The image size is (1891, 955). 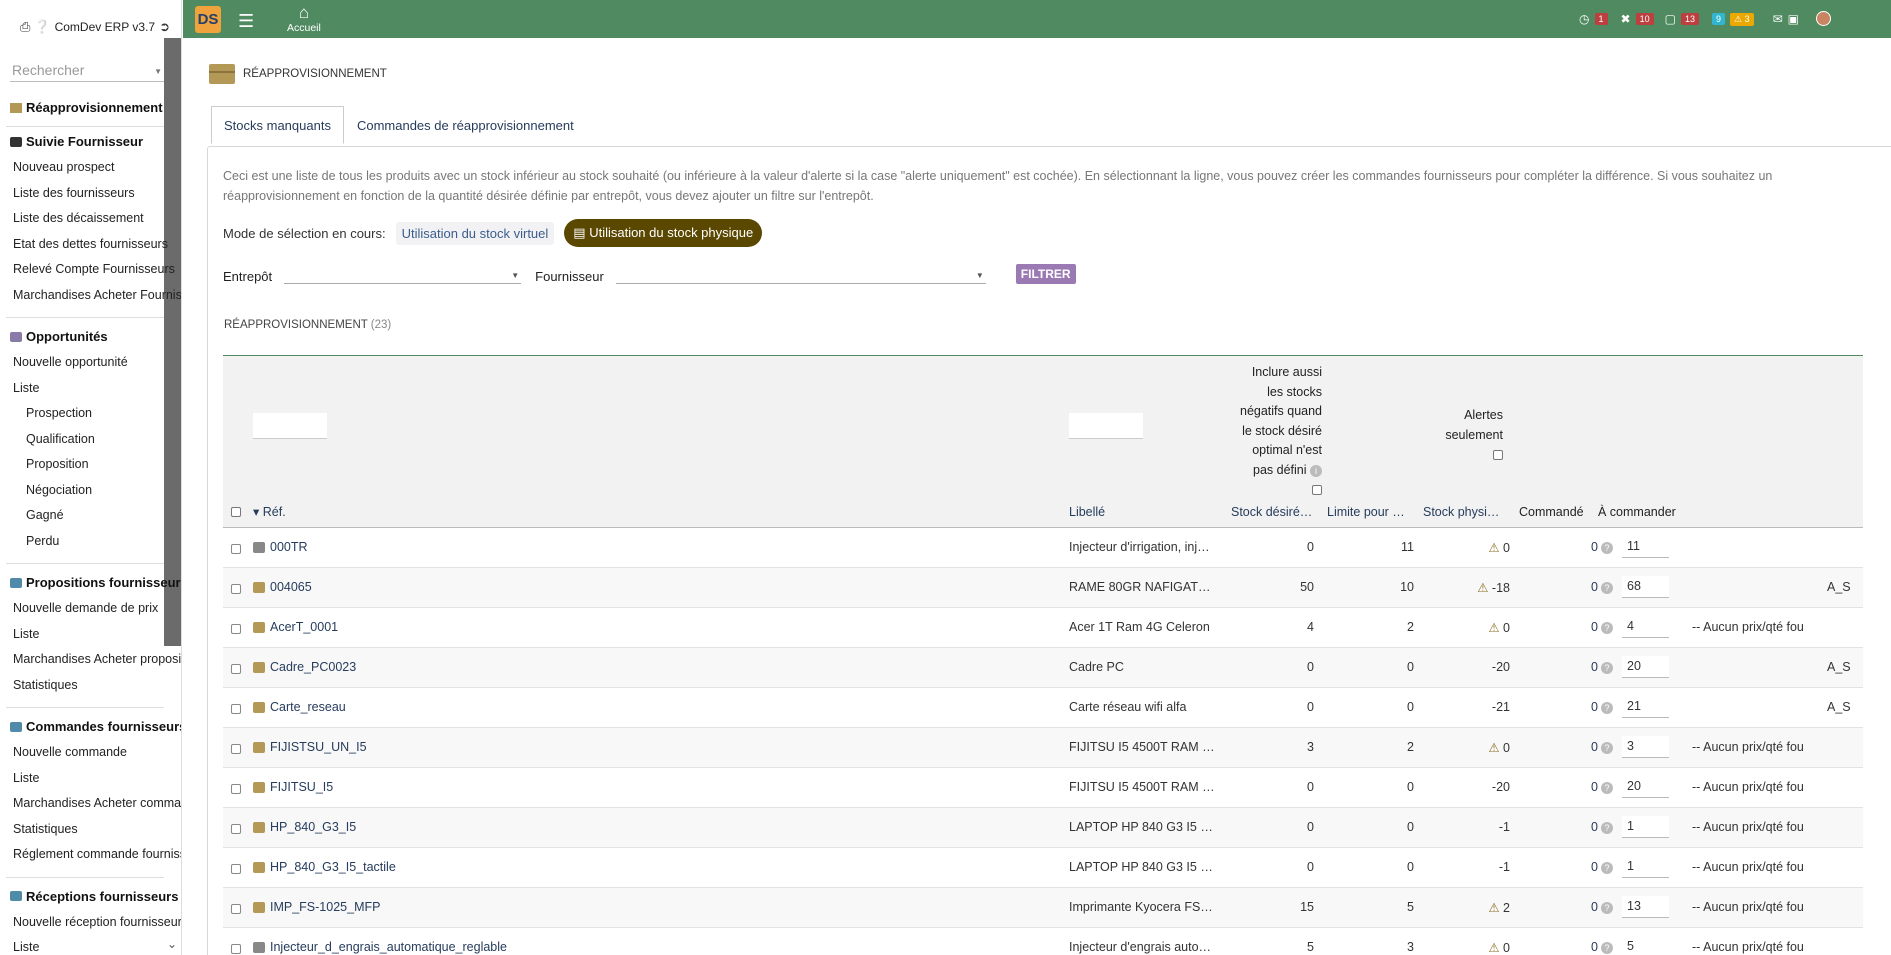 I want to click on product-ref-link: AcerT_0001, so click(x=304, y=627).